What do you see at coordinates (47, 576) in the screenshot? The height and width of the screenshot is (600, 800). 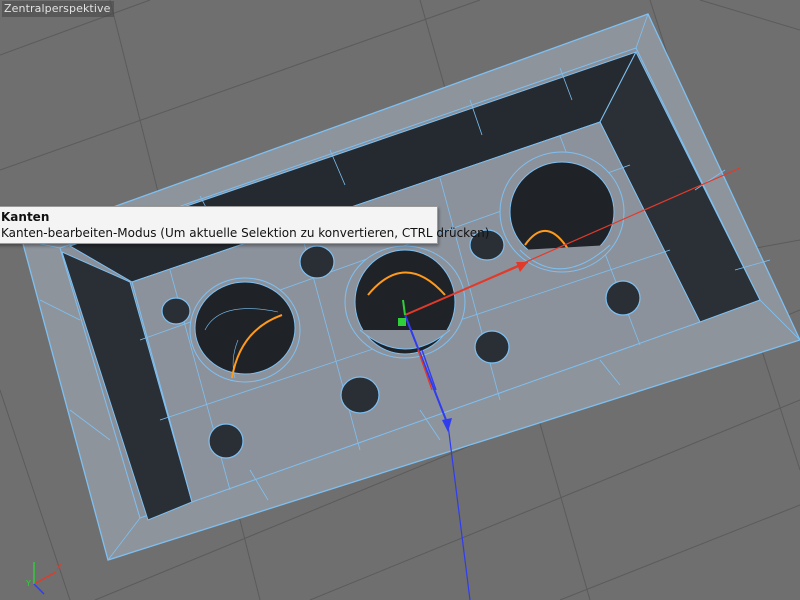 I see `world-axis-icon: X Y` at bounding box center [47, 576].